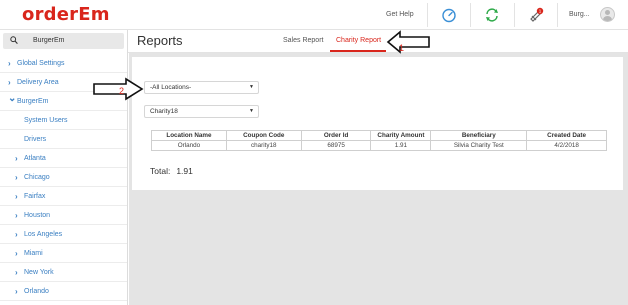 This screenshot has width=628, height=305. Describe the element at coordinates (189, 135) in the screenshot. I see `column-header: Location Name` at that location.